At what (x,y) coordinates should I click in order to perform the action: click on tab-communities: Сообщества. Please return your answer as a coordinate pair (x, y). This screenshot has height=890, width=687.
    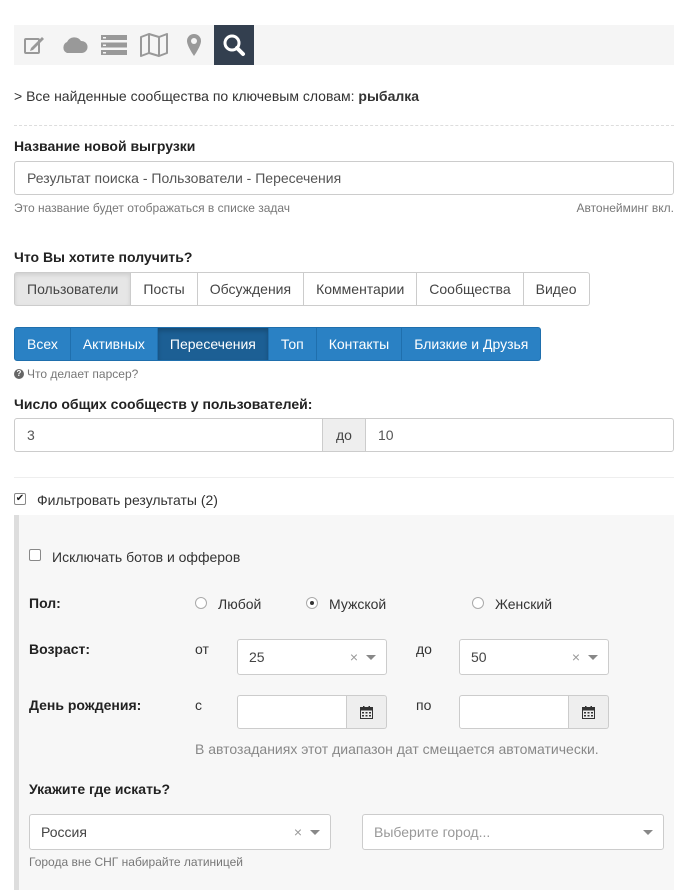
    Looking at the image, I should click on (470, 289).